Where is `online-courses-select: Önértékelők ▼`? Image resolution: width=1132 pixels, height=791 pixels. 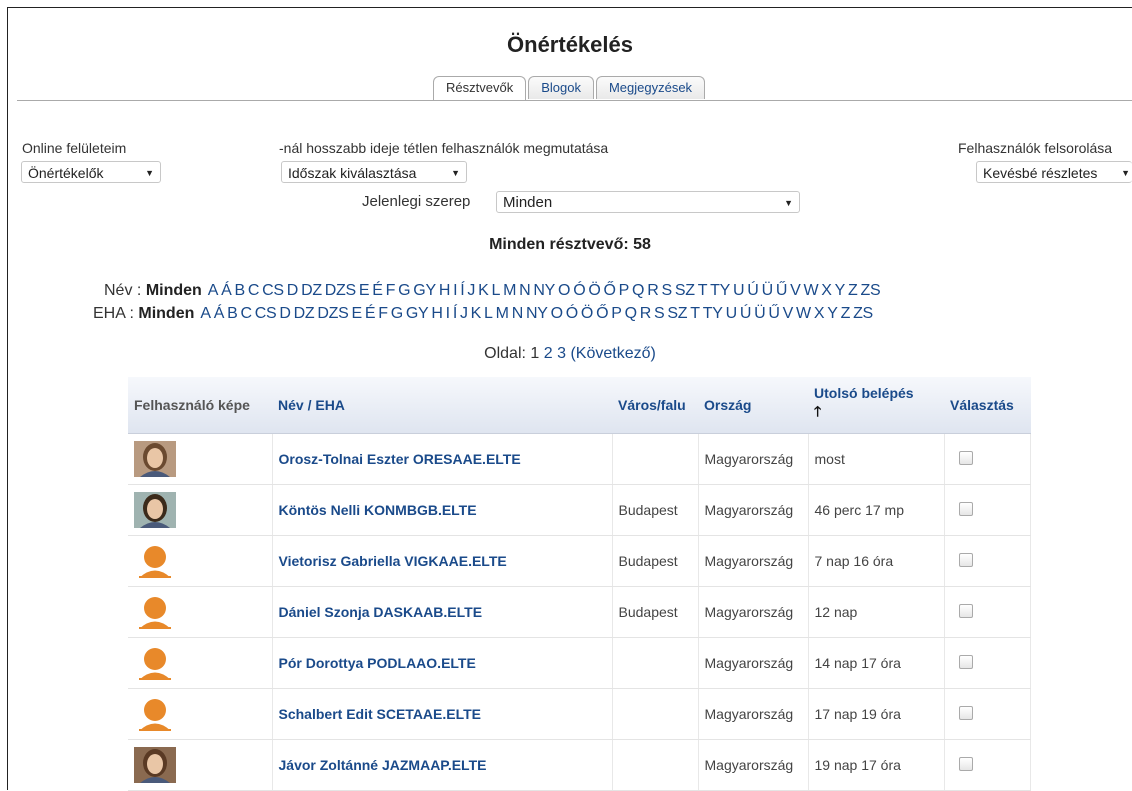 online-courses-select: Önértékelők ▼ is located at coordinates (91, 172).